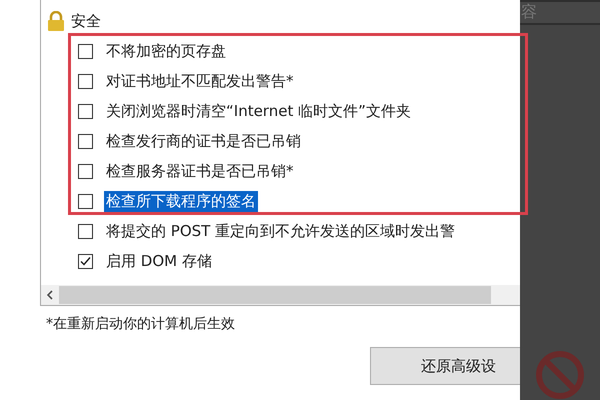  Describe the element at coordinates (200, 171) in the screenshot. I see `option-label: 检查服务器证书是否已吊销*` at that location.